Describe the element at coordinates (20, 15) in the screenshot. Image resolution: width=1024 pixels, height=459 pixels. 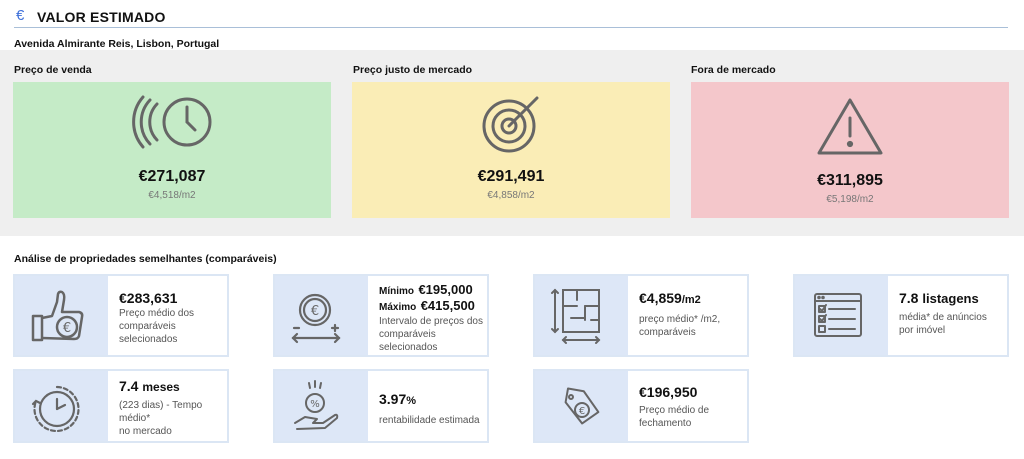
I see `euro-icon: €` at that location.